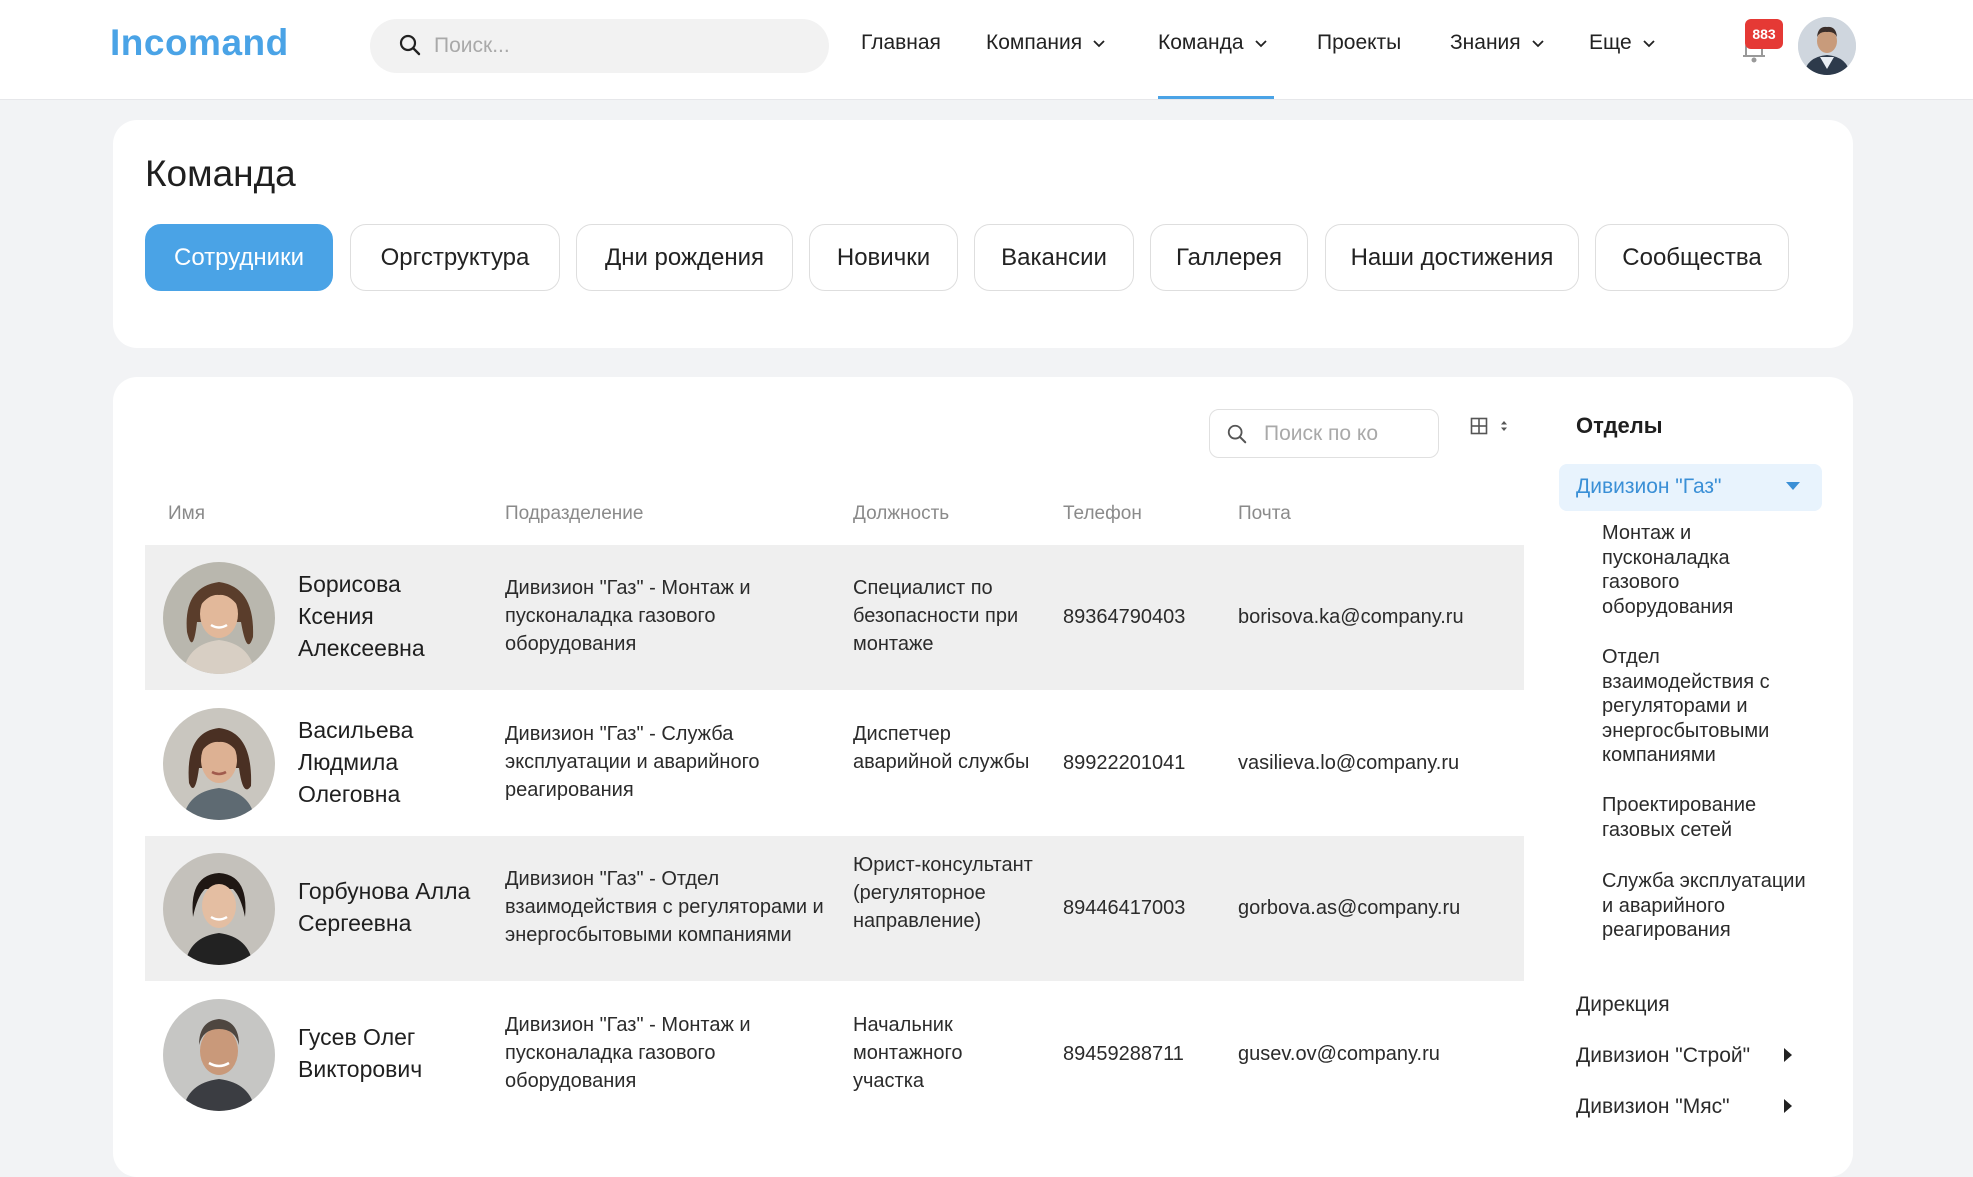 The width and height of the screenshot is (1973, 1177). What do you see at coordinates (1133, 763) in the screenshot?
I see `employee-phone: 89922201041` at bounding box center [1133, 763].